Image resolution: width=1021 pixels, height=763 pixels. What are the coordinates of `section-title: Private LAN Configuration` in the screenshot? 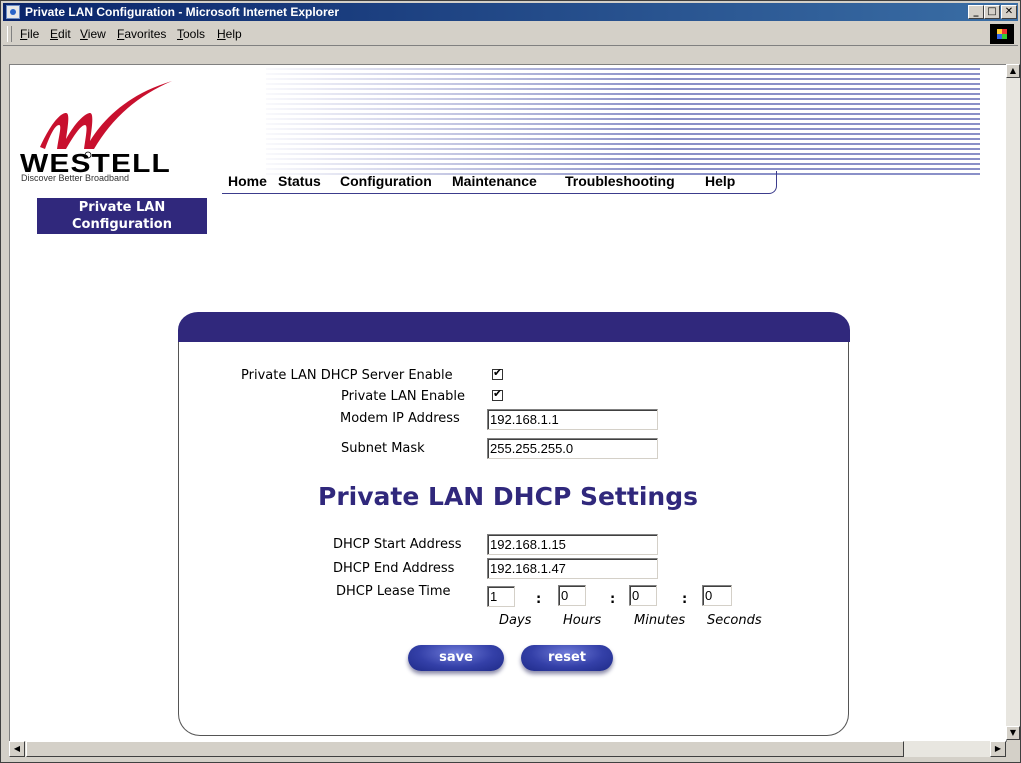 It's located at (122, 216).